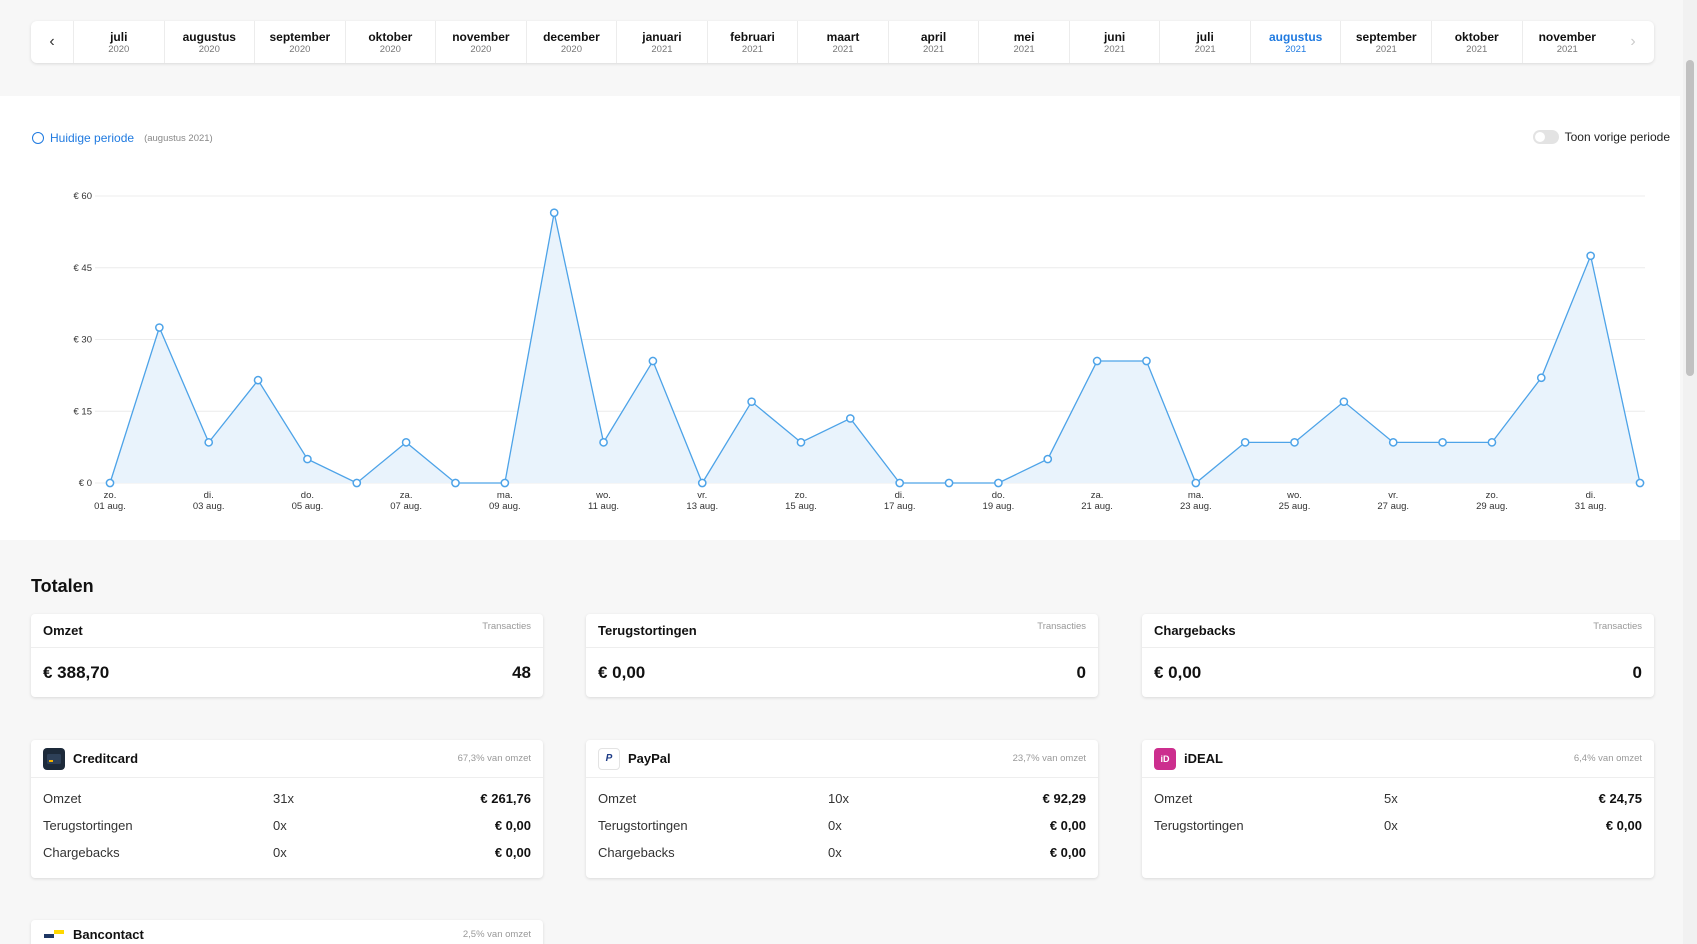 The height and width of the screenshot is (944, 1697). What do you see at coordinates (106, 758) in the screenshot?
I see `payment-method-name: Creditcard` at bounding box center [106, 758].